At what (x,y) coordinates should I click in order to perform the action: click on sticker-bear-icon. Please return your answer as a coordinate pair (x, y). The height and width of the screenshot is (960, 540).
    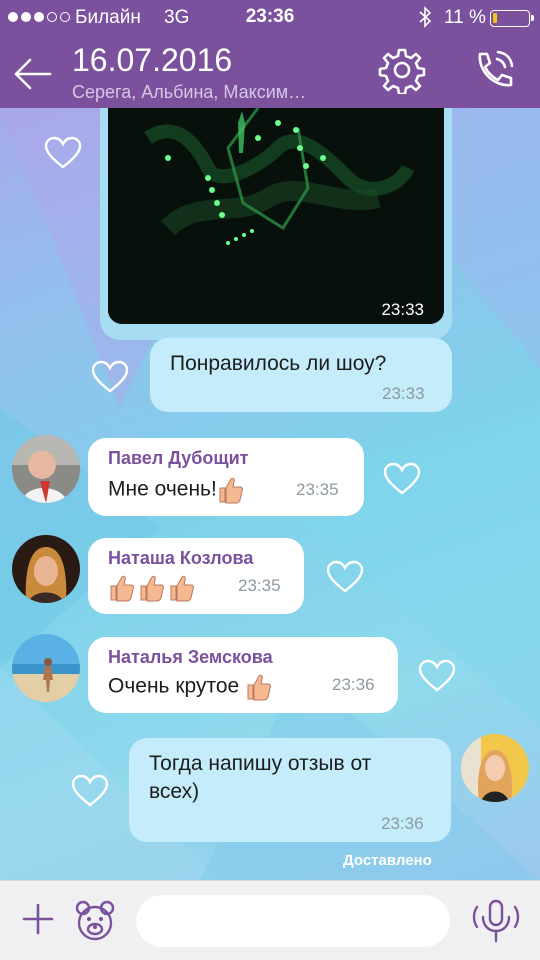
    Looking at the image, I should click on (95, 920).